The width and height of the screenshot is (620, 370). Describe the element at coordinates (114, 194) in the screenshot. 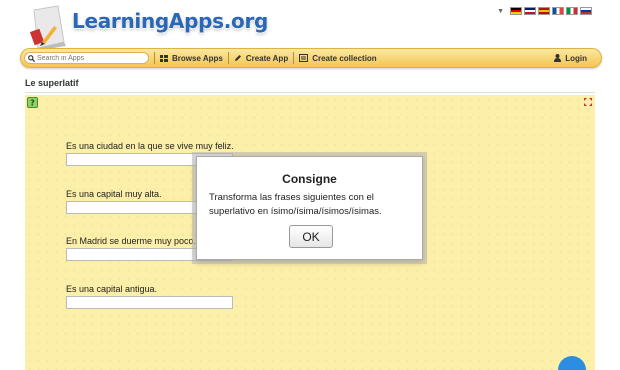

I see `question-label: Es una capital muy alta.` at that location.